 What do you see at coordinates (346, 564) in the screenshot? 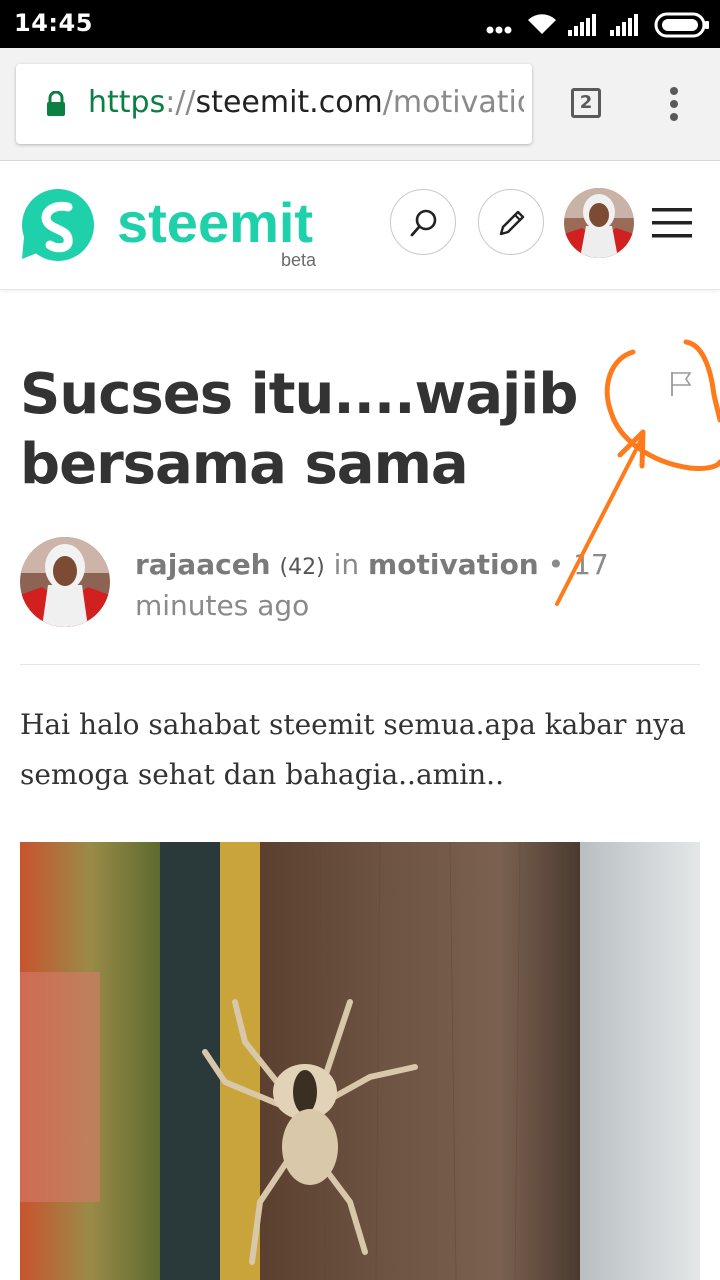
I see `in-label: in` at bounding box center [346, 564].